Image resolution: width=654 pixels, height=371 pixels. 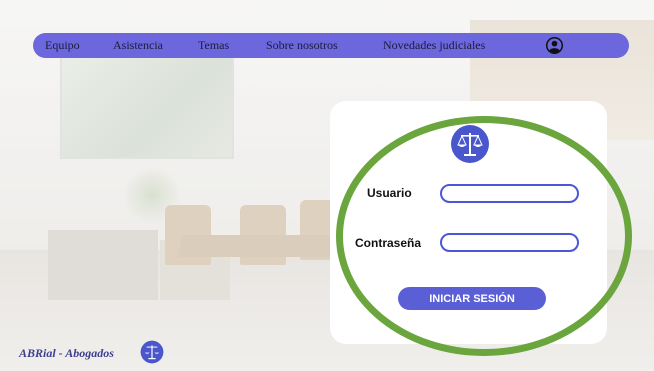 I want to click on nav-item-novedades-judiciales: Novedades judiciales, so click(x=434, y=45).